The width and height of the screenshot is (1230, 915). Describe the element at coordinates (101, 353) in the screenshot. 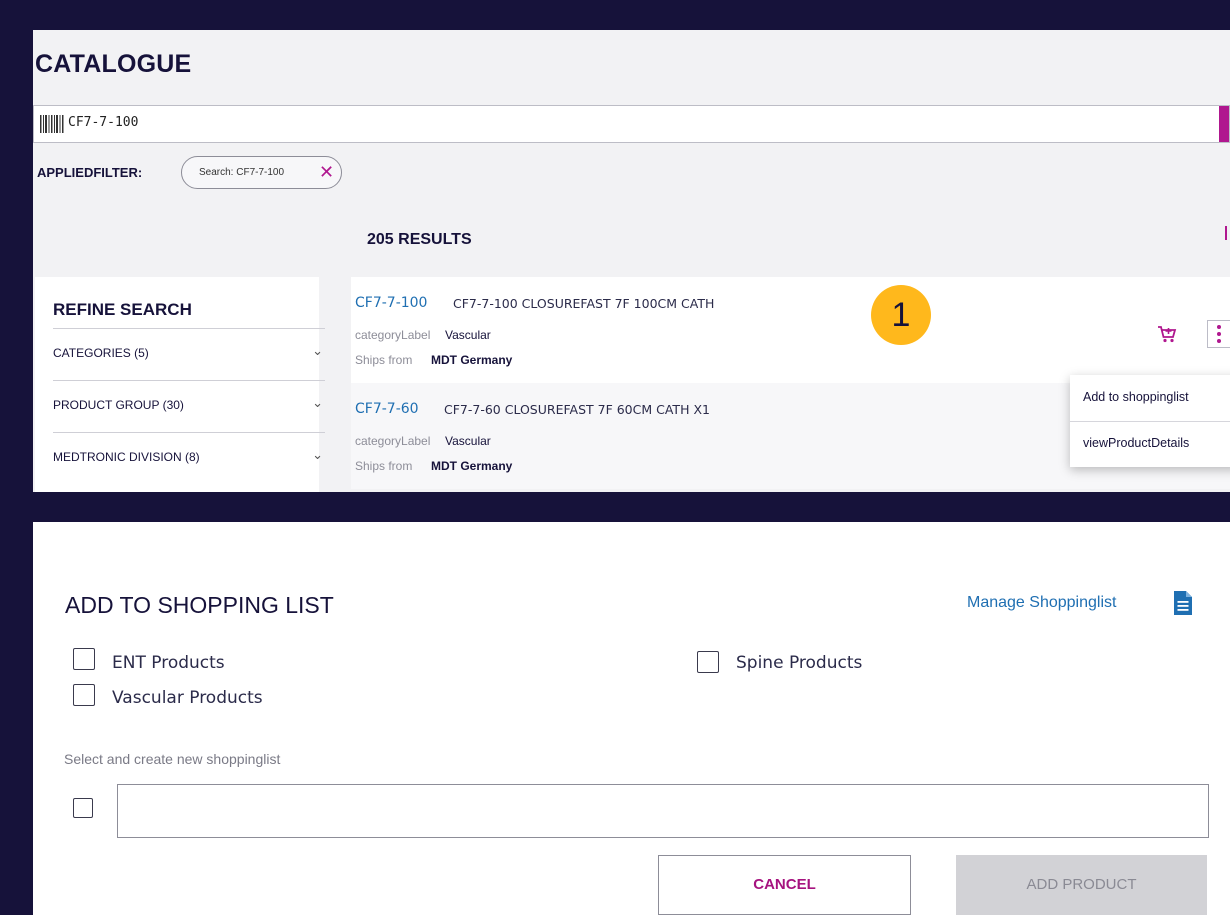

I see `facet-label: CATEGORIES (5)` at that location.